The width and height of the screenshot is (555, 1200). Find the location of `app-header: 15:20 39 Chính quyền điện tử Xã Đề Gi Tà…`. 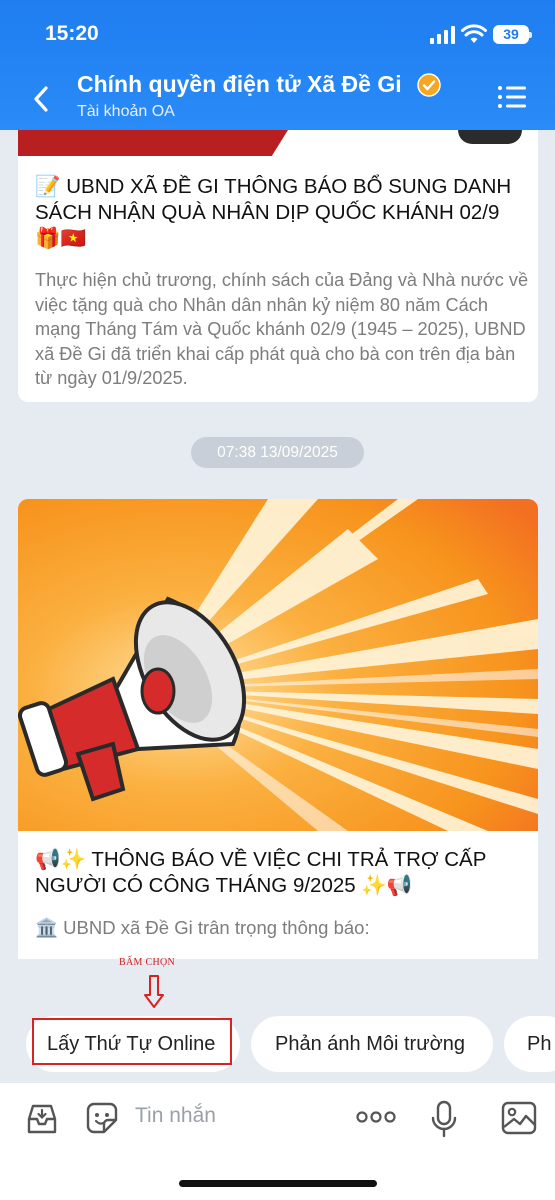

app-header: 15:20 39 Chính quyền điện tử Xã Đề Gi Tà… is located at coordinates (277, 65).